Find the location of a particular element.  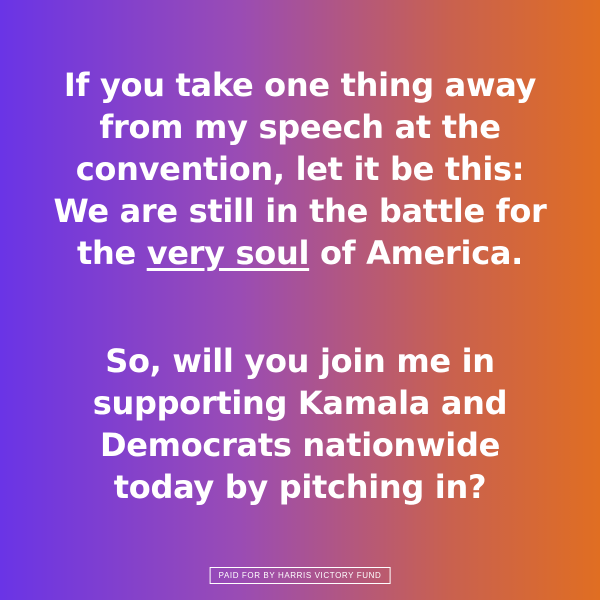

quote-underlined-phrase: very soul is located at coordinates (228, 253).